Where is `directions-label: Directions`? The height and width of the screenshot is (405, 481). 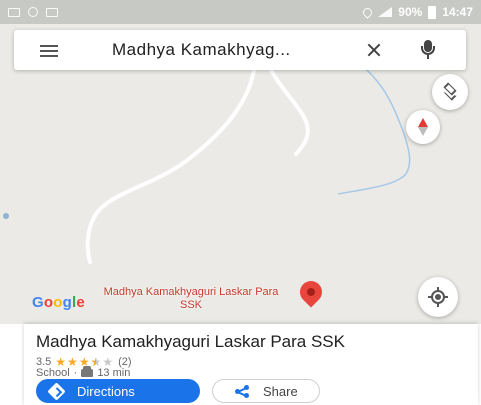 directions-label: Directions is located at coordinates (106, 391).